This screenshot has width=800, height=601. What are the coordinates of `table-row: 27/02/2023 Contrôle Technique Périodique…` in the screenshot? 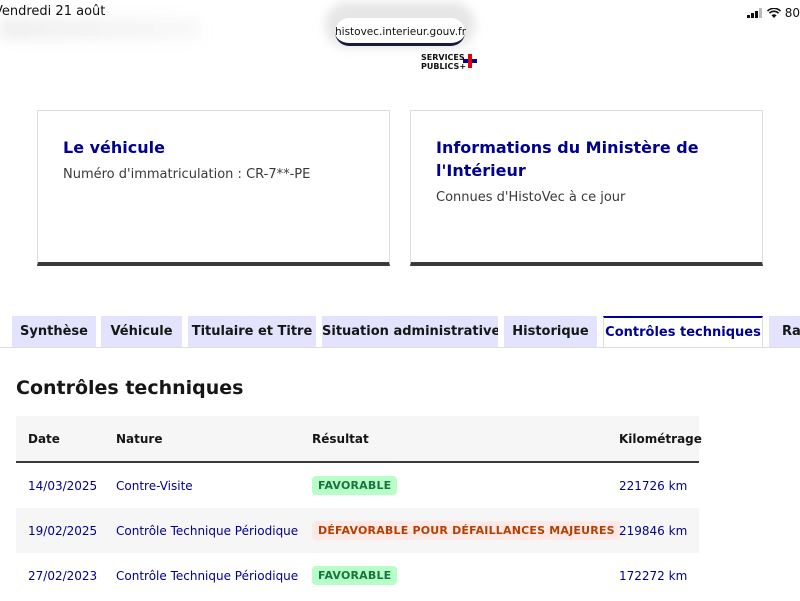 It's located at (357, 575).